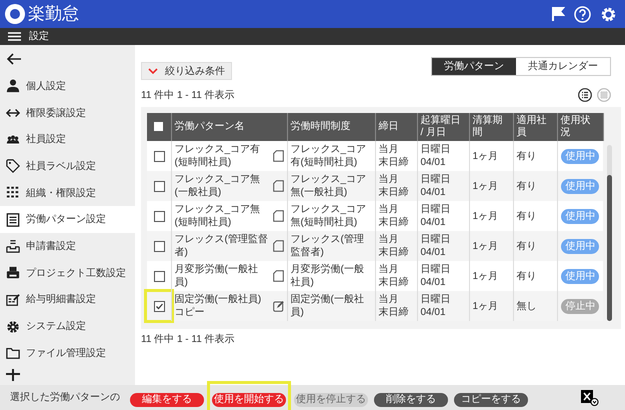 Image resolution: width=625 pixels, height=410 pixels. I want to click on status-badge: 停止中, so click(580, 306).